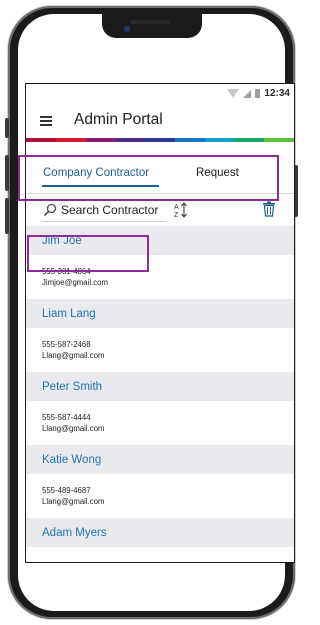  What do you see at coordinates (160, 532) in the screenshot?
I see `contractor-name-adam-myers: Adam Myers` at bounding box center [160, 532].